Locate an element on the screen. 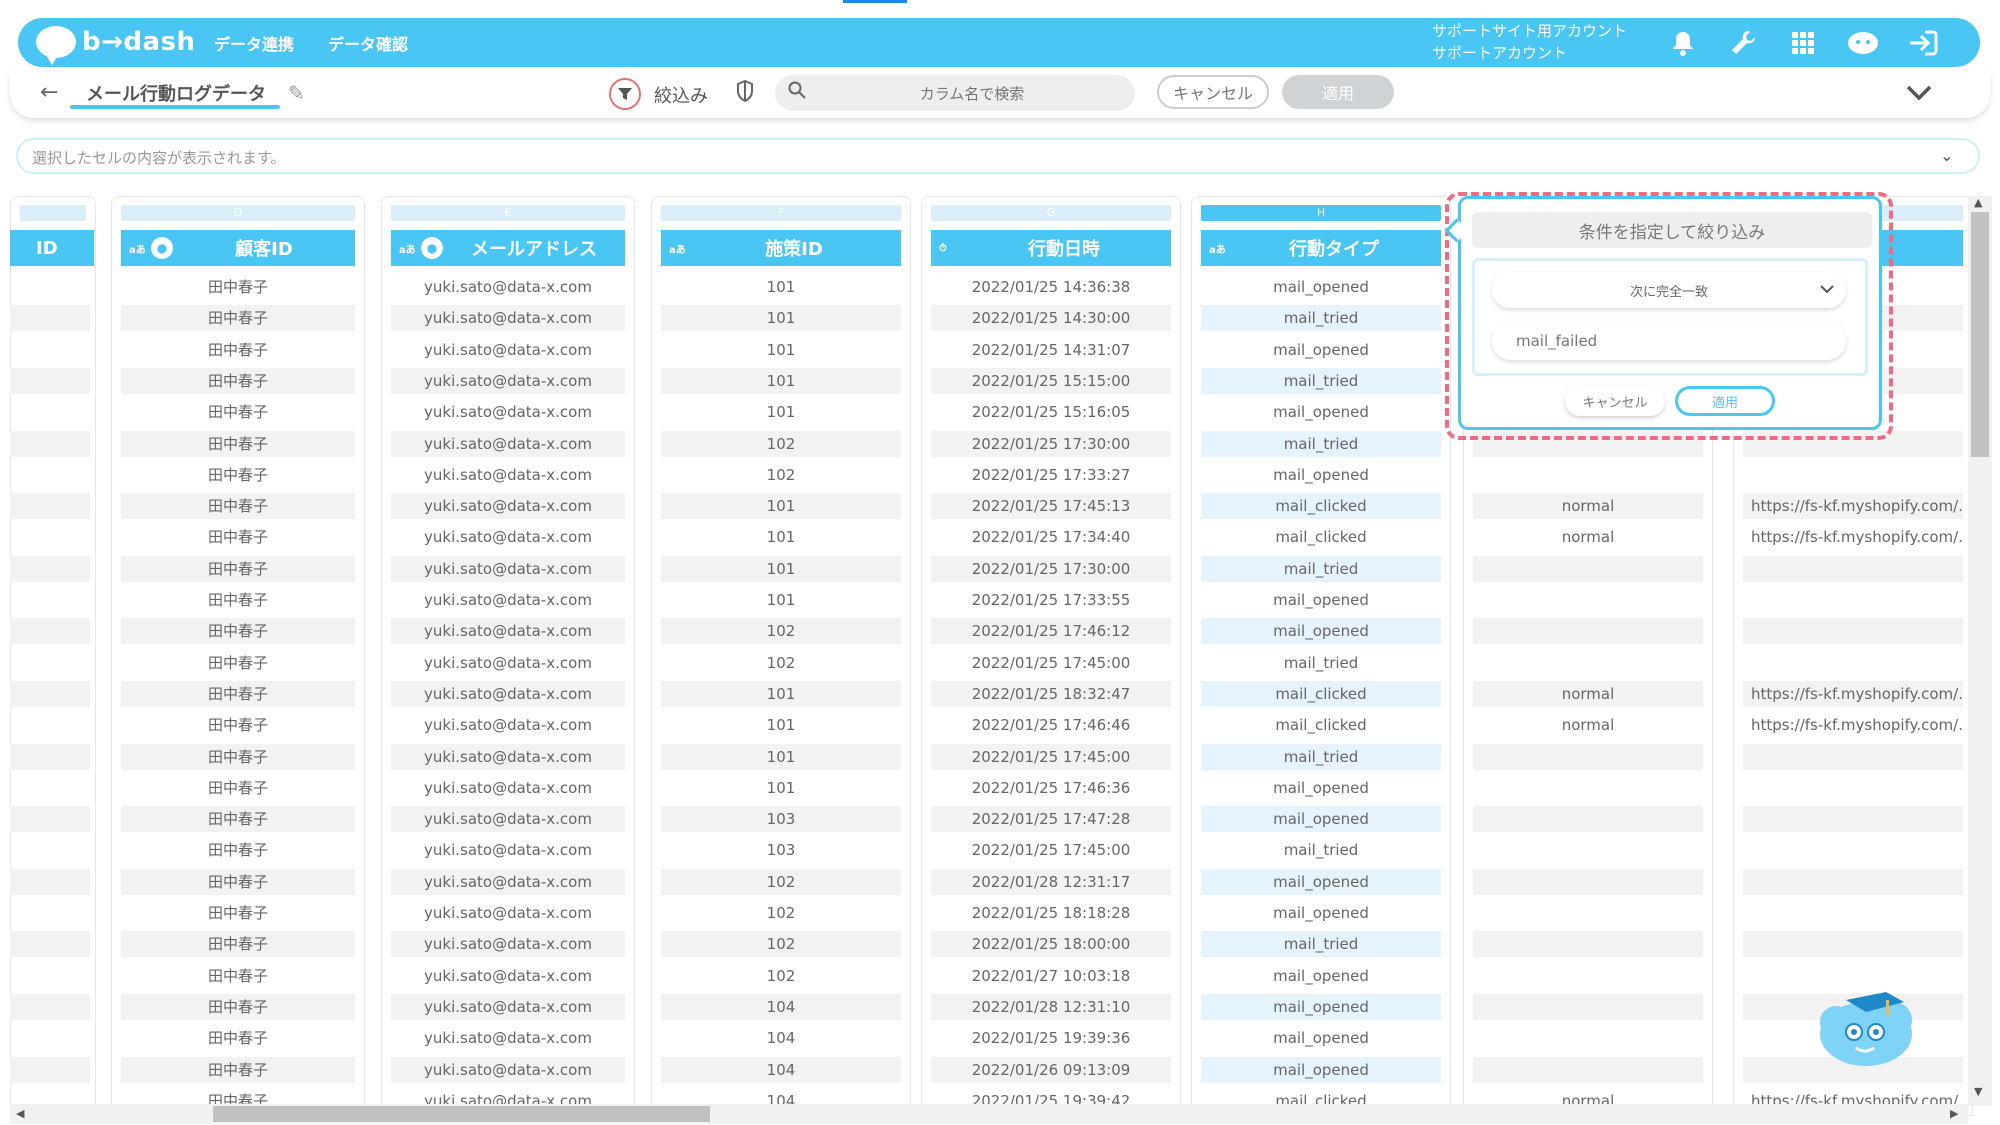 This screenshot has width=2000, height=1125. table-cell: 2022/01/28 12:31:17 is located at coordinates (1051, 882).